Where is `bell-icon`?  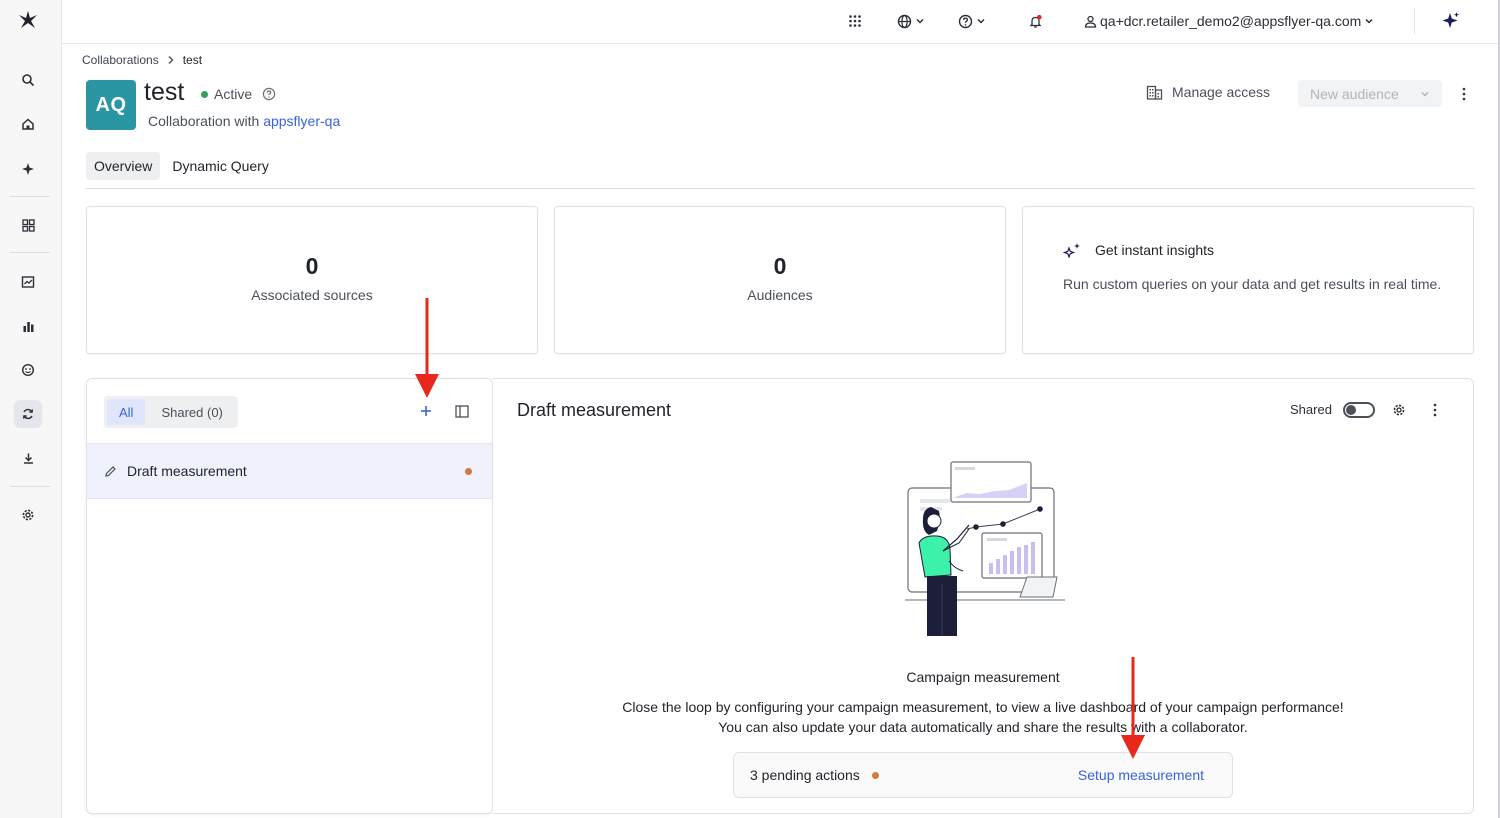
bell-icon is located at coordinates (1035, 21).